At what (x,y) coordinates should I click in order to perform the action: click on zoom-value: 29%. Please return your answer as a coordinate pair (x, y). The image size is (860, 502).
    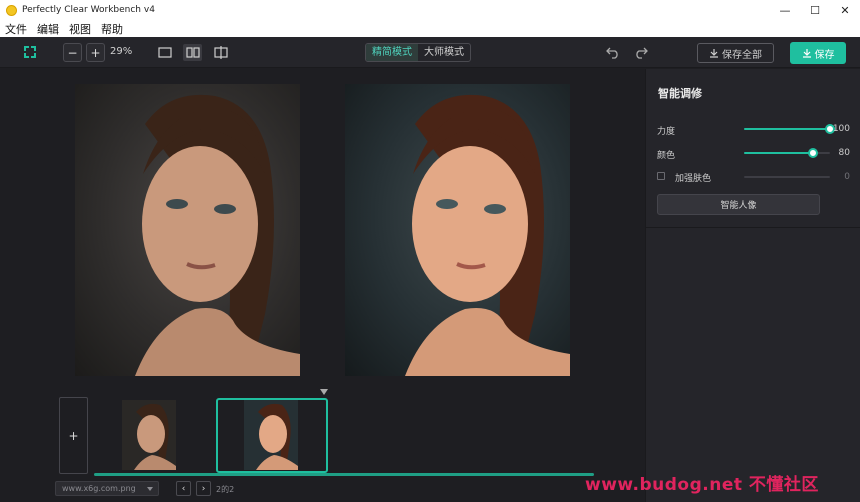
    Looking at the image, I should click on (121, 51).